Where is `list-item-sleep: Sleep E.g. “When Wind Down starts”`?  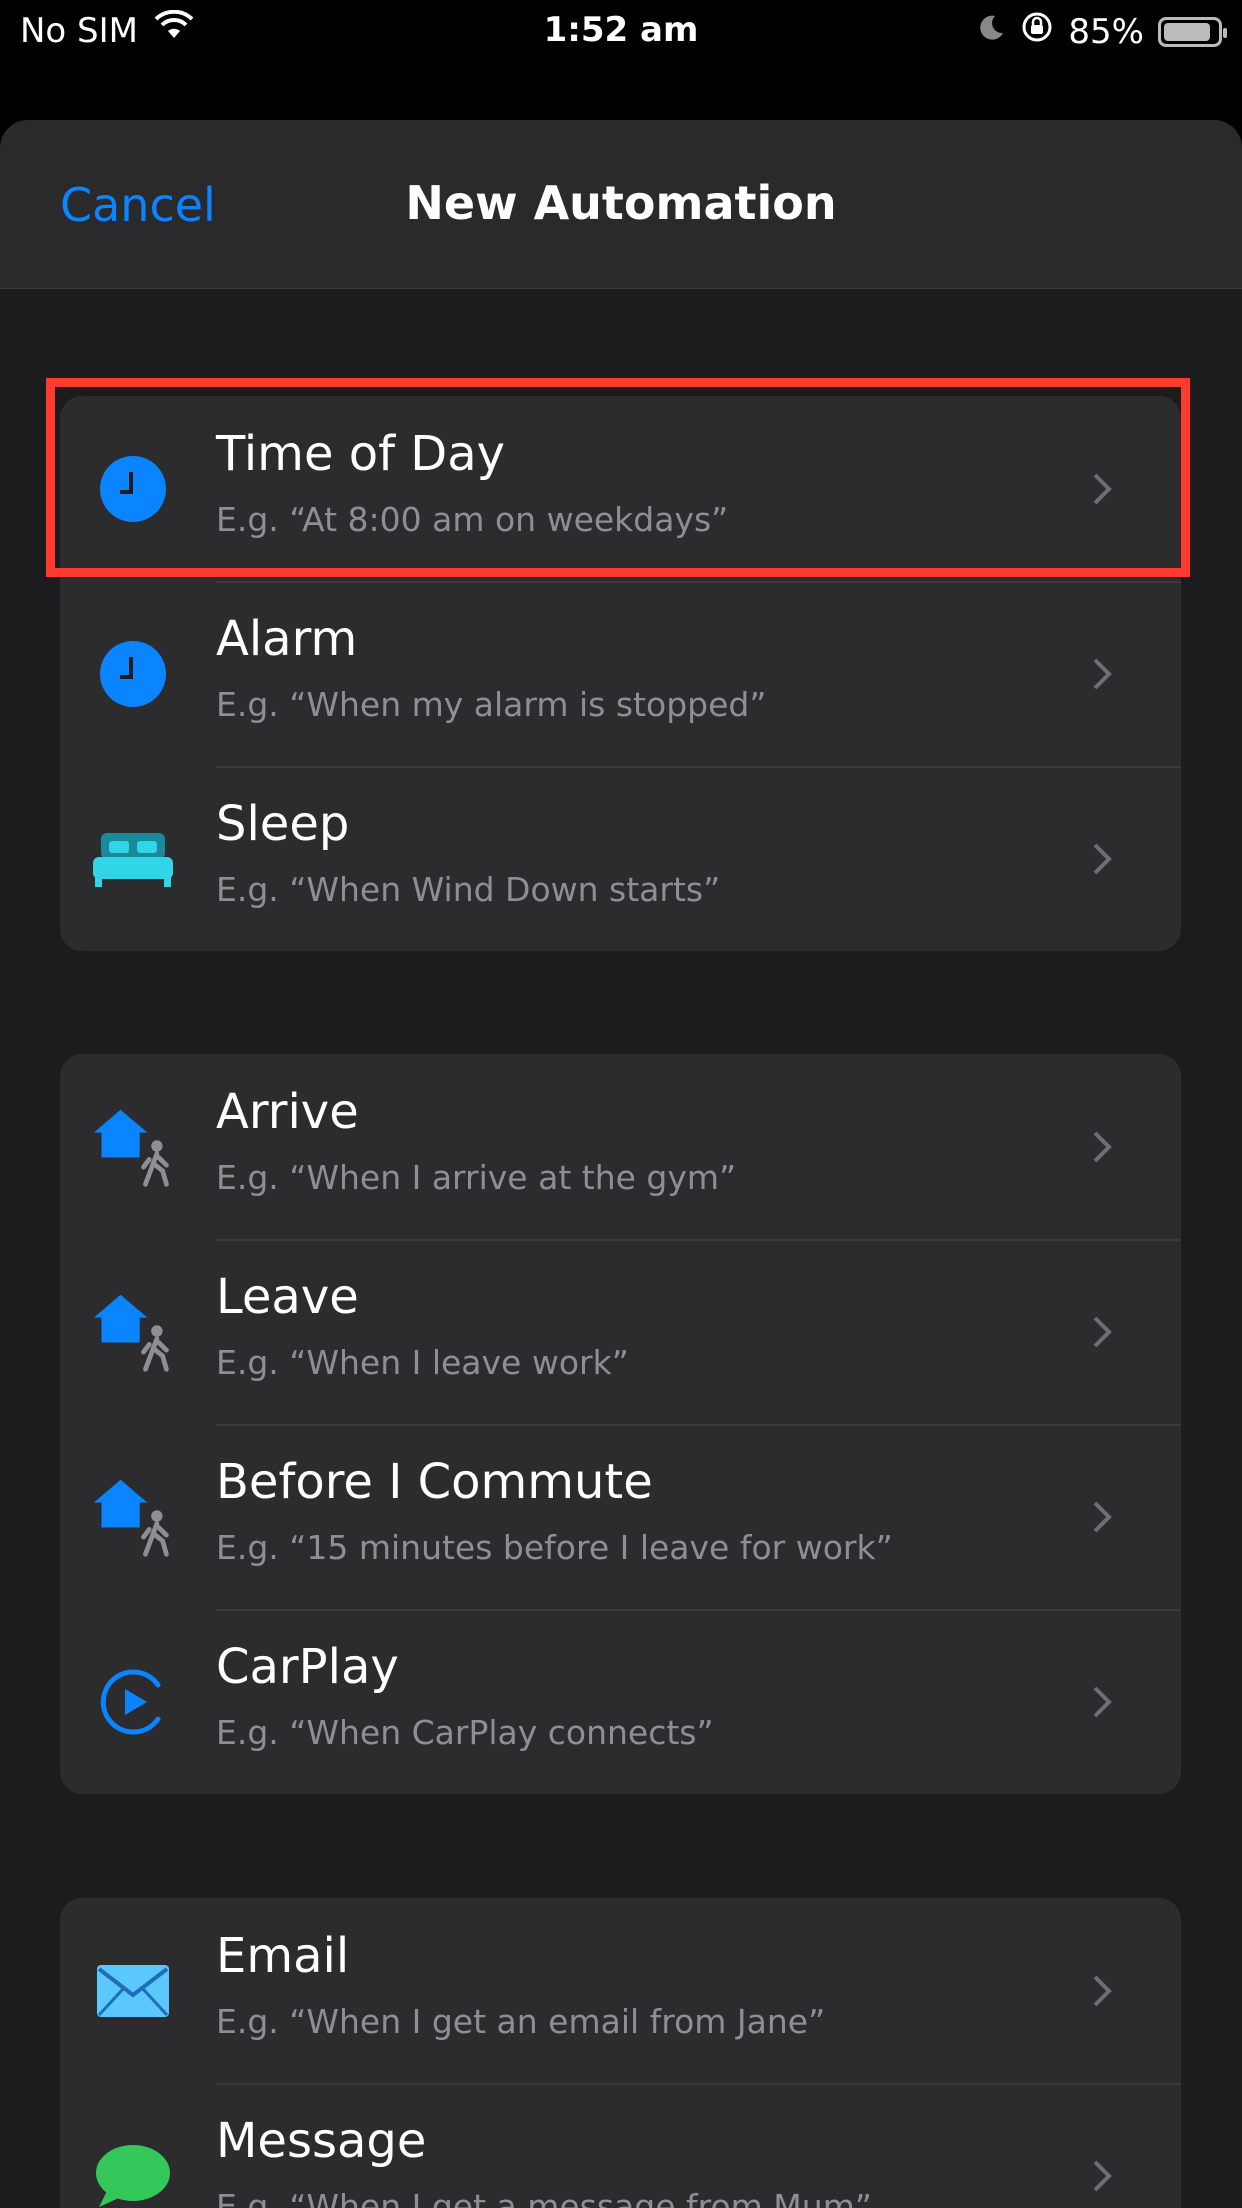 list-item-sleep: Sleep E.g. “When Wind Down starts” is located at coordinates (620, 858).